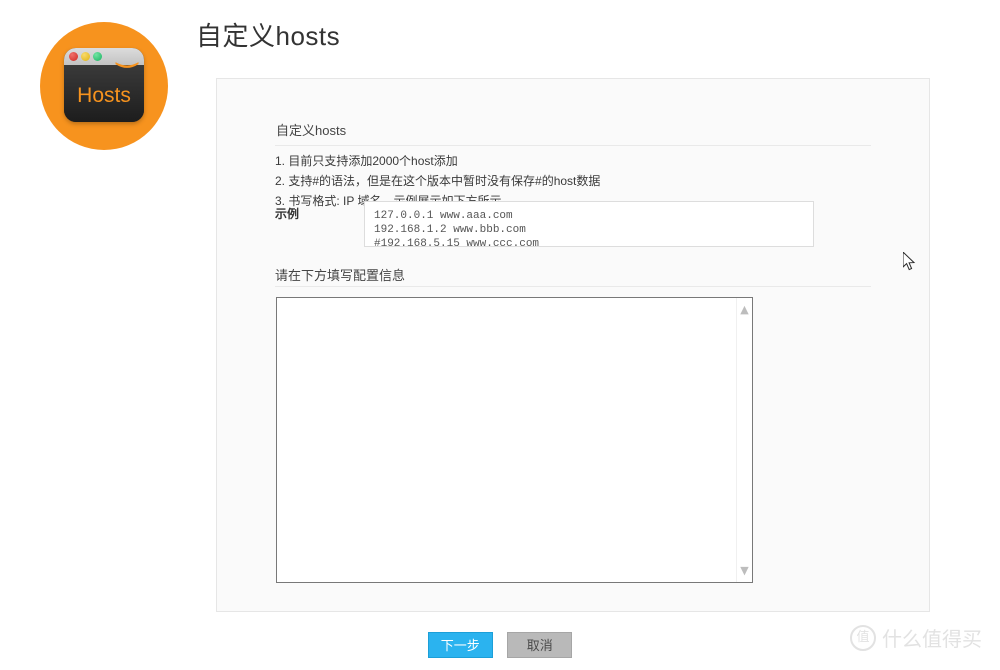  Describe the element at coordinates (340, 275) in the screenshot. I see `fill-config-label: 请在下方填写配置信息` at that location.